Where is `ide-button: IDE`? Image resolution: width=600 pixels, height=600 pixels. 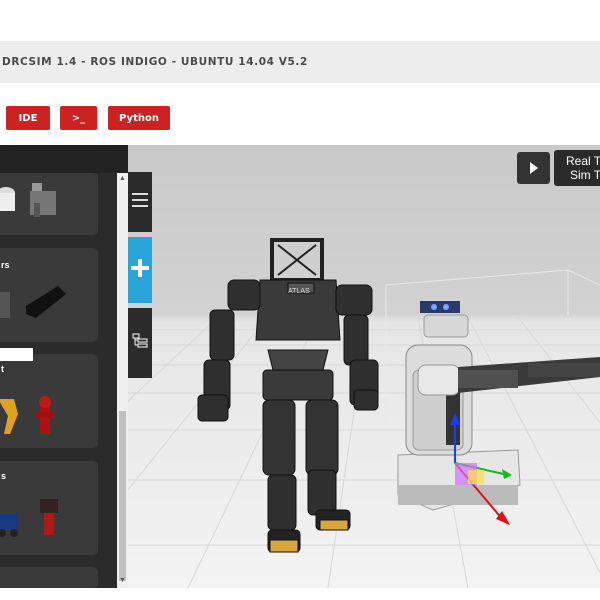
ide-button: IDE is located at coordinates (28, 118).